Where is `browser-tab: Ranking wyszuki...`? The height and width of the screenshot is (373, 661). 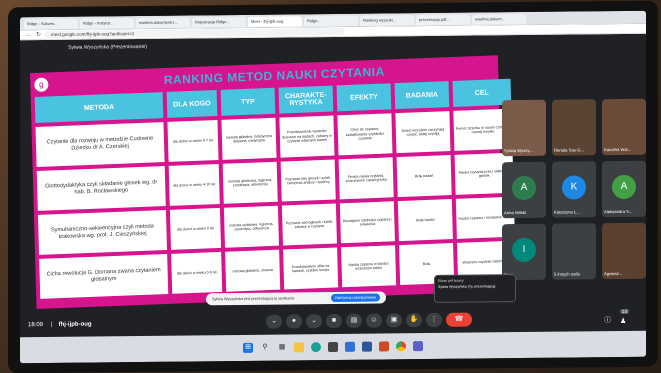
browser-tab: Ranking wyszuki... is located at coordinates (387, 20).